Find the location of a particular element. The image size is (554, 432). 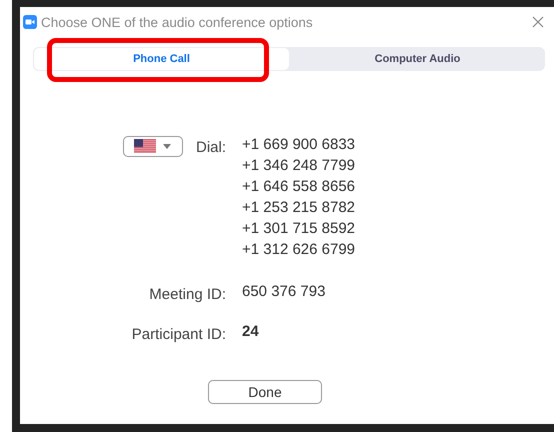

caret-icon is located at coordinates (167, 146).